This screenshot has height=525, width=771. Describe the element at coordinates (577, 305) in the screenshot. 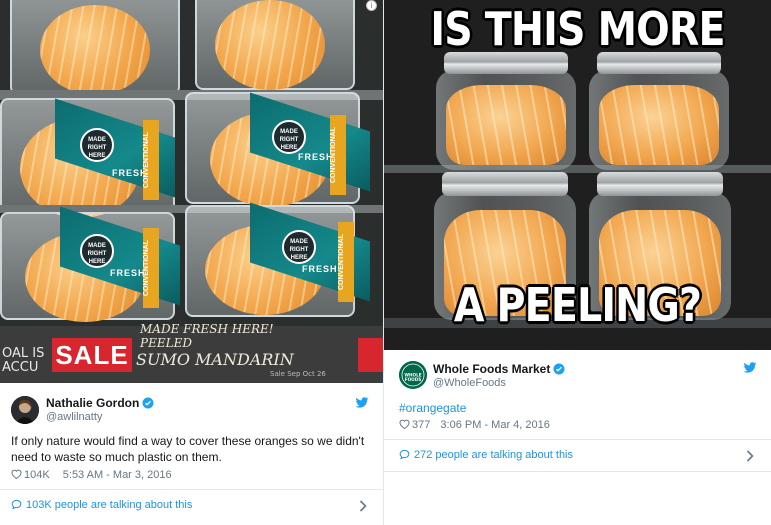

I see `meme-caption-bottom: A PEELING?` at that location.